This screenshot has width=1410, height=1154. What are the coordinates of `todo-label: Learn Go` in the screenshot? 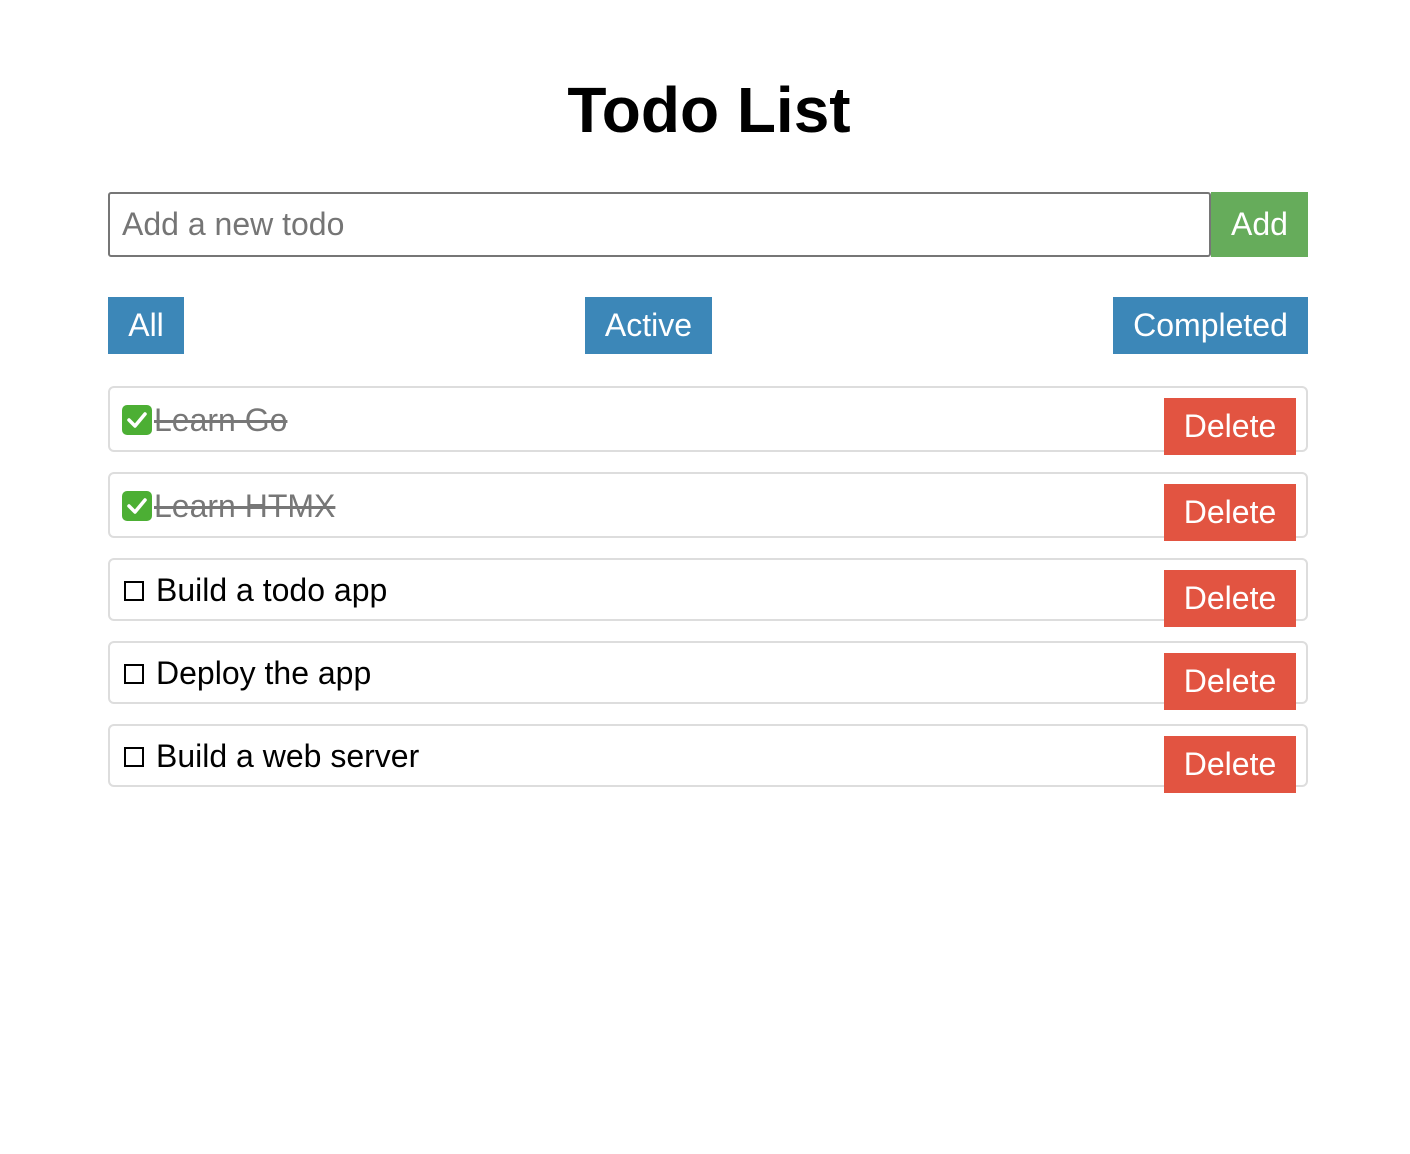 It's located at (221, 420).